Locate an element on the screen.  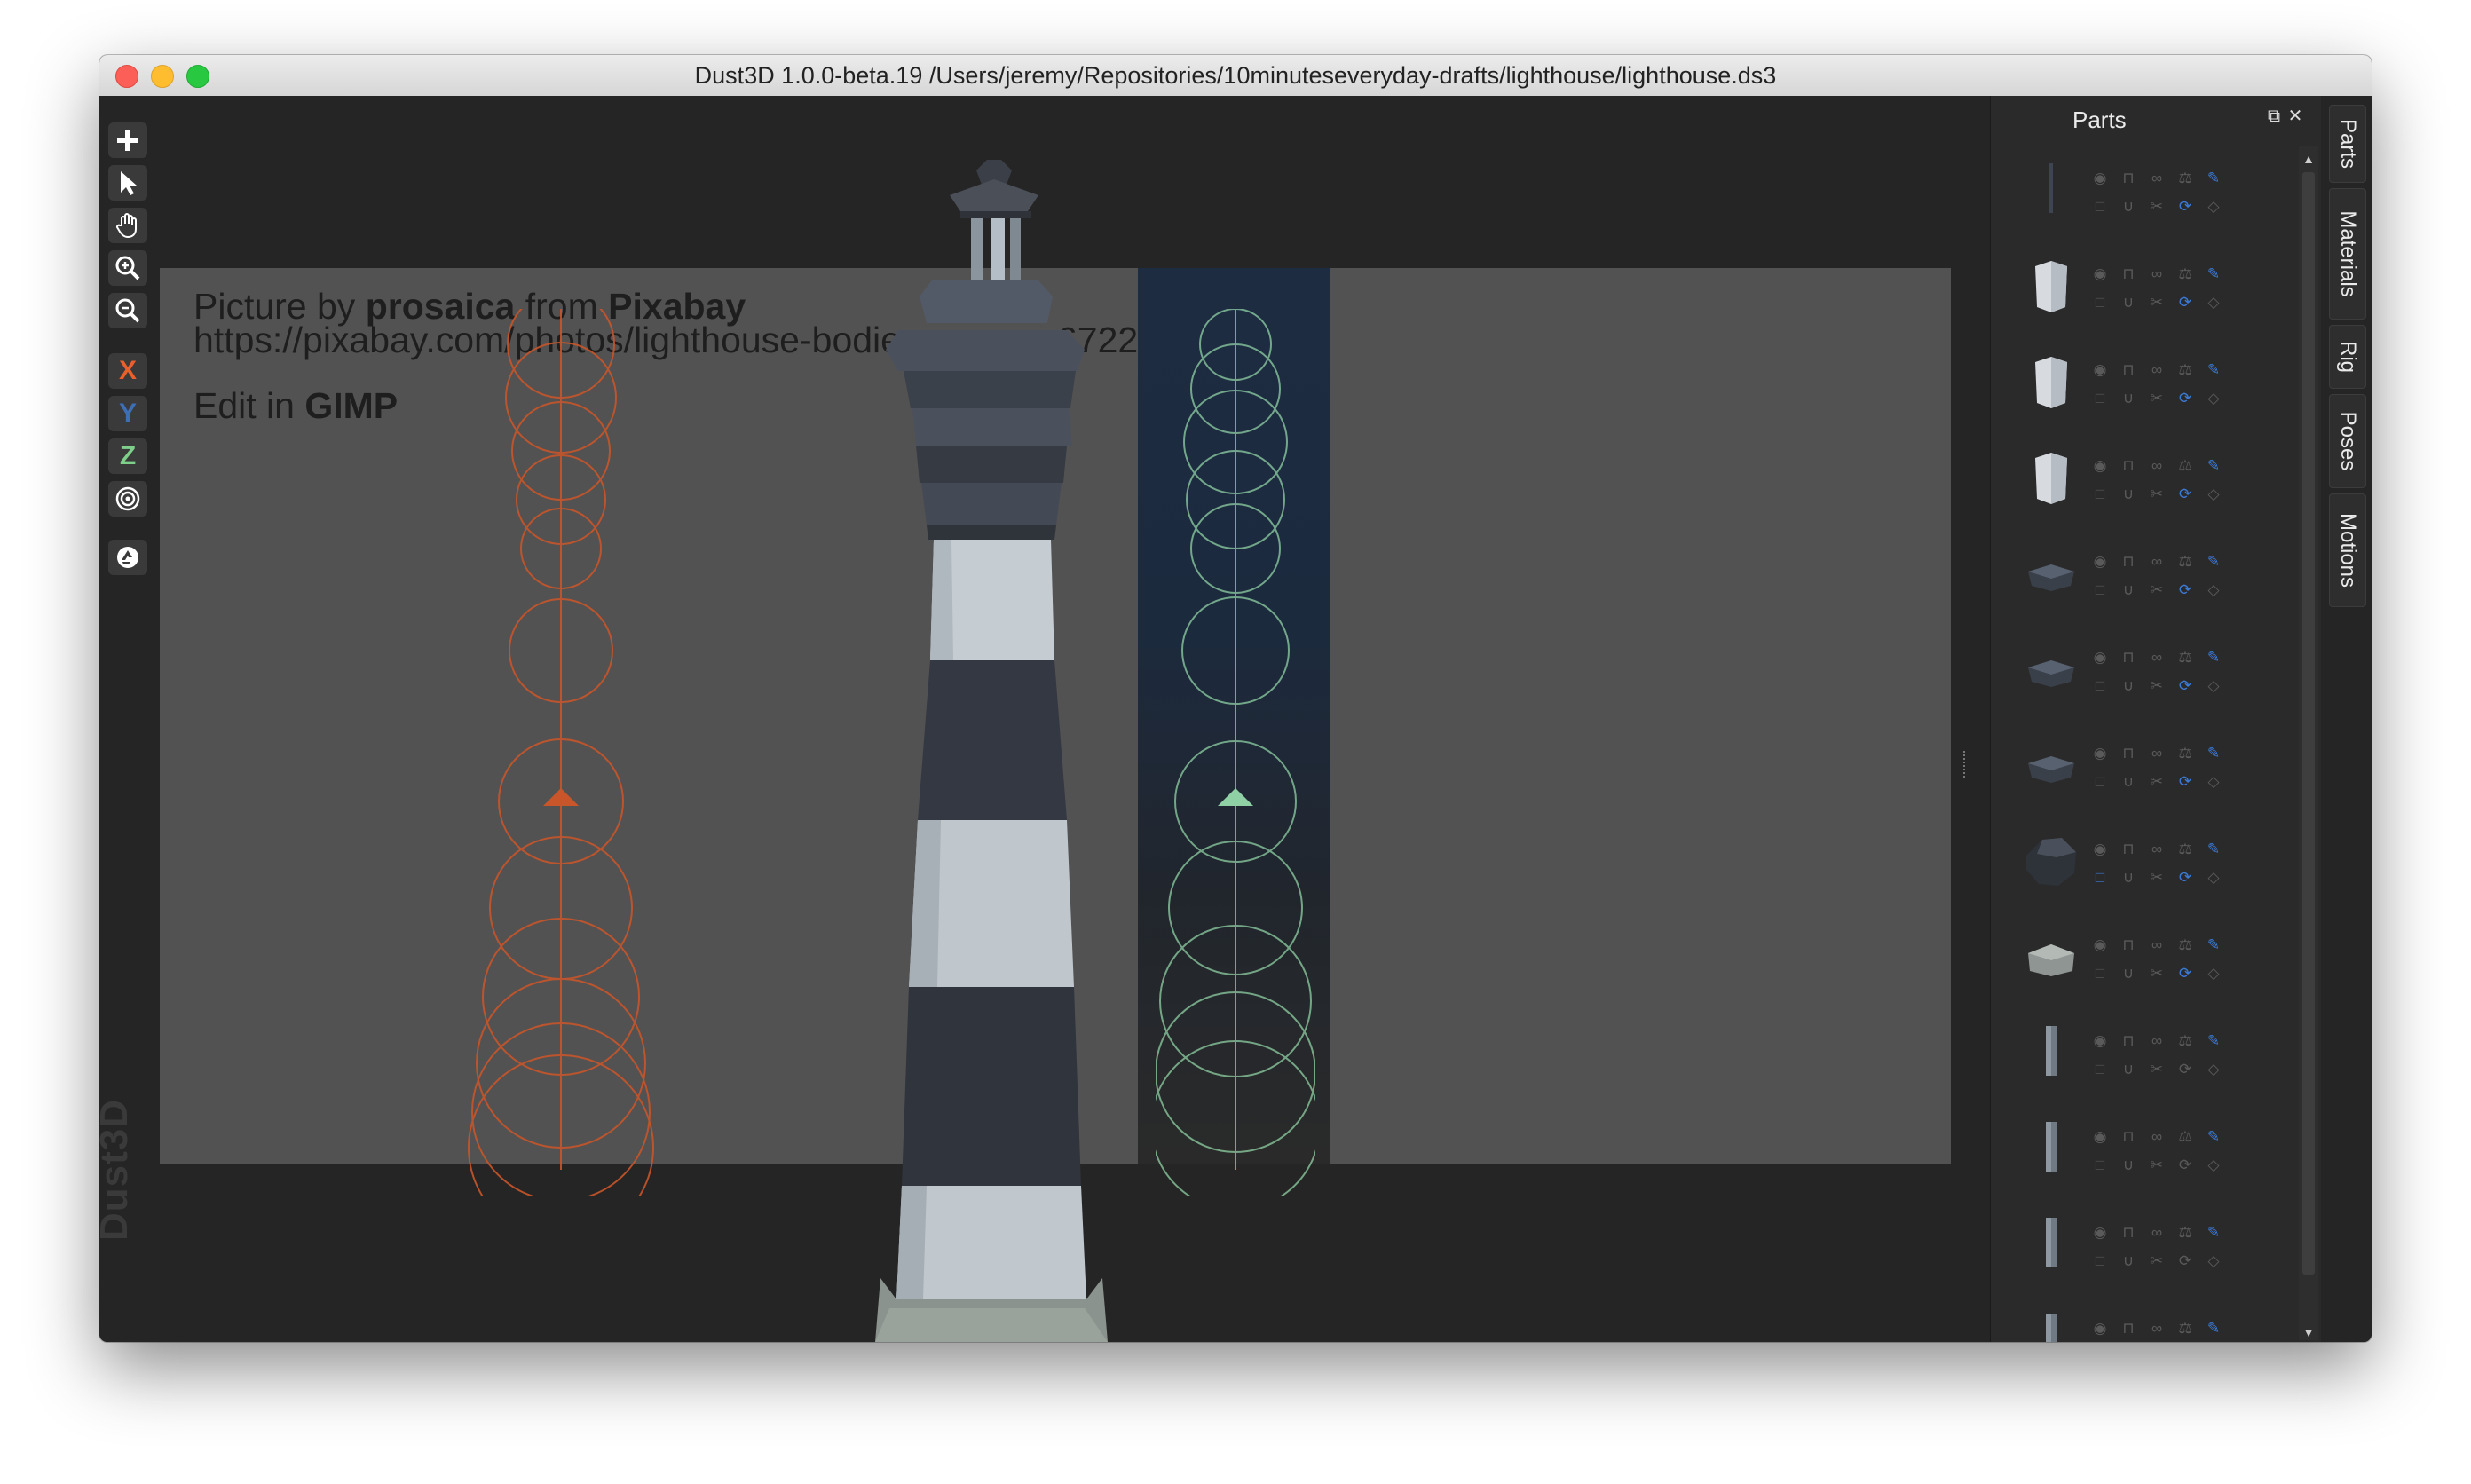
tab-parts: Parts is located at coordinates (2347, 144).